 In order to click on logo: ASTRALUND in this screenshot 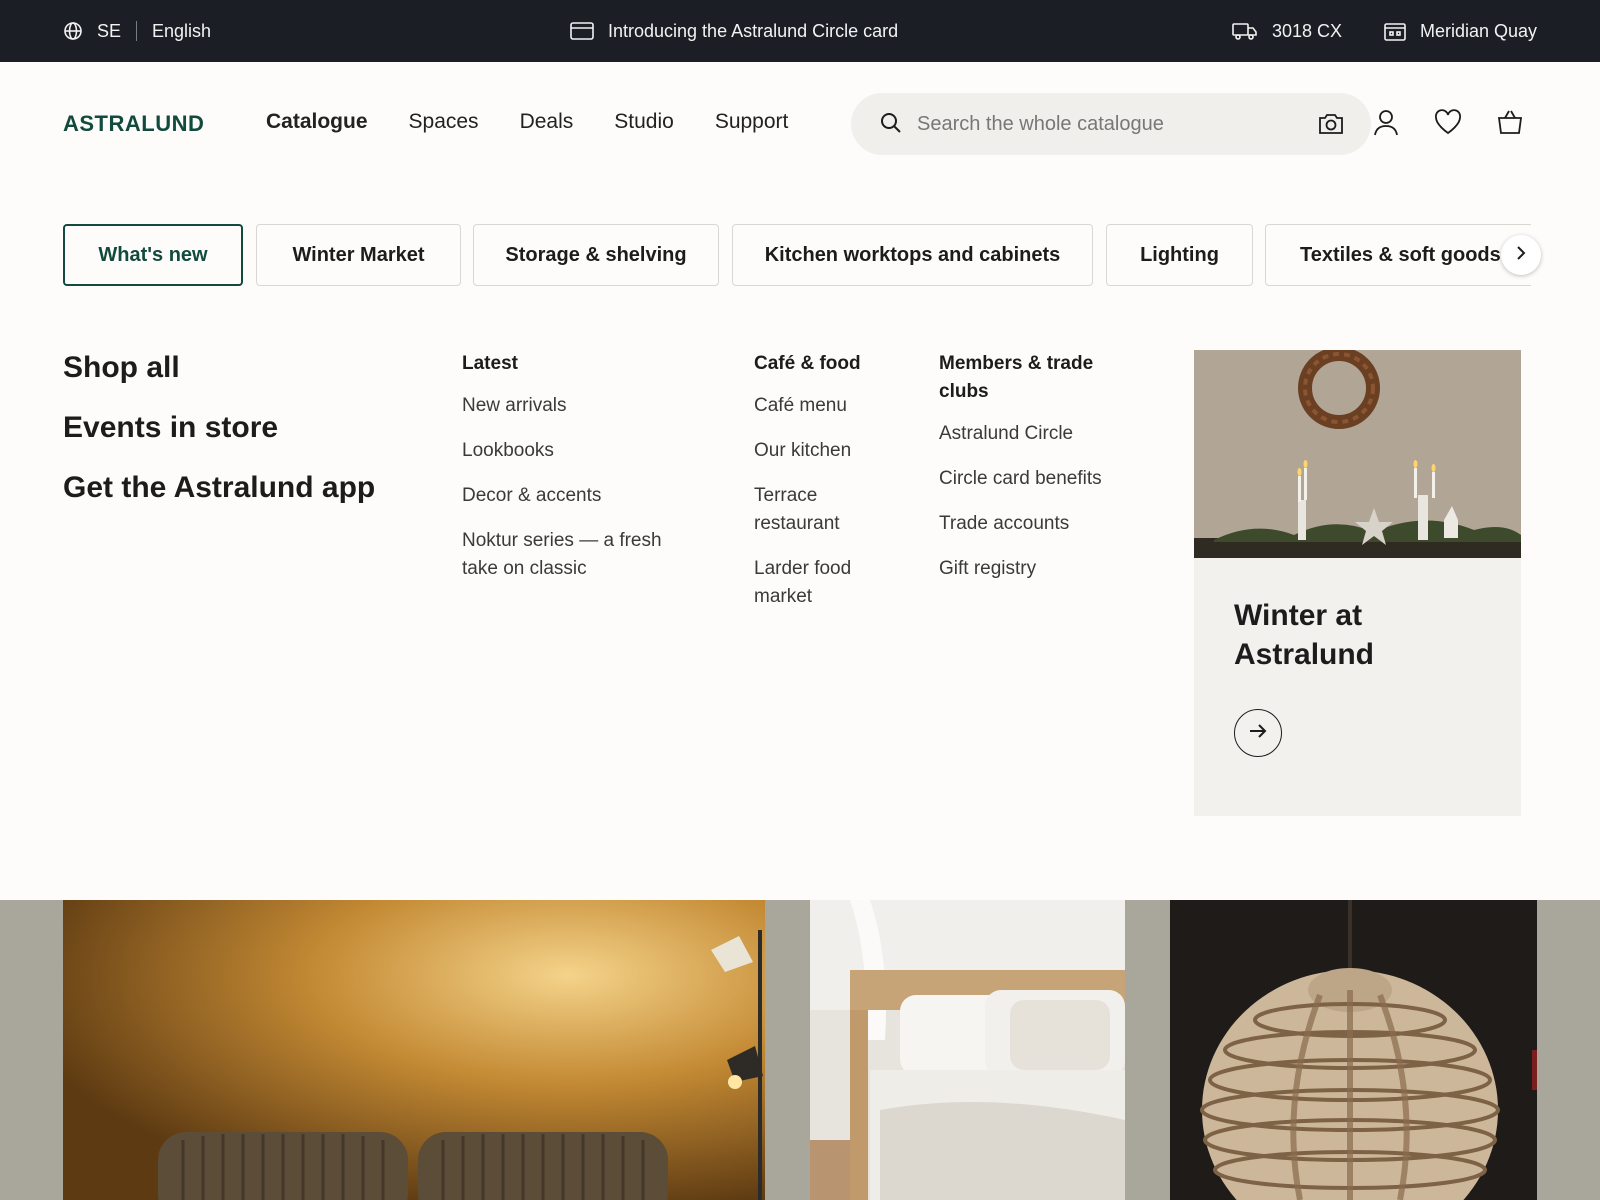, I will do `click(133, 124)`.